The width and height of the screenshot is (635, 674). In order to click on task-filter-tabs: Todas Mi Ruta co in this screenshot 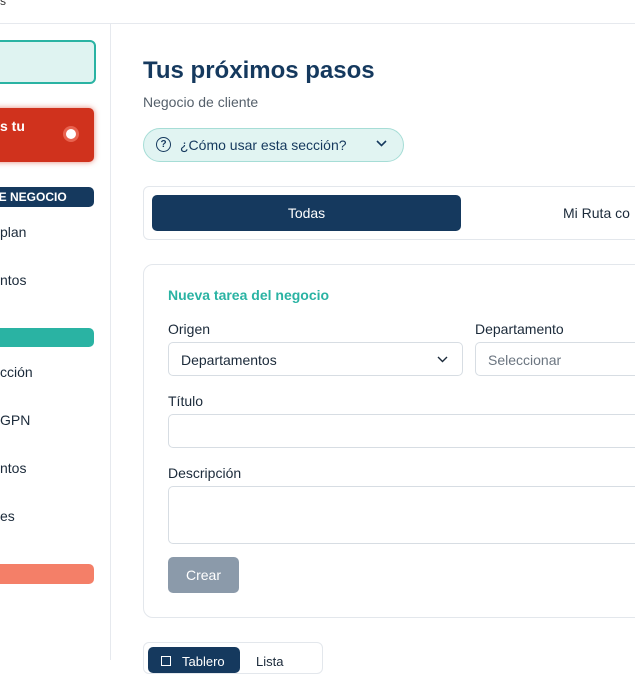, I will do `click(389, 213)`.